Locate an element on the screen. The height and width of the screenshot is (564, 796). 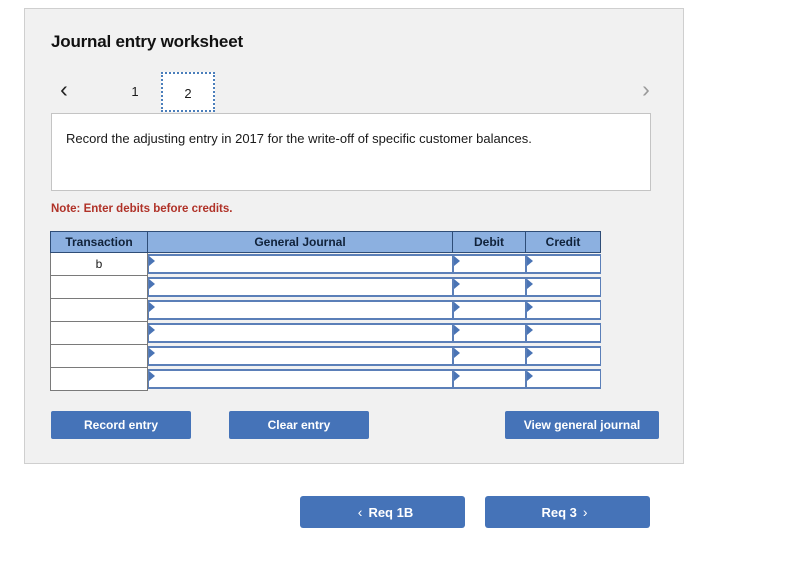
cell-transaction: b is located at coordinates (99, 264).